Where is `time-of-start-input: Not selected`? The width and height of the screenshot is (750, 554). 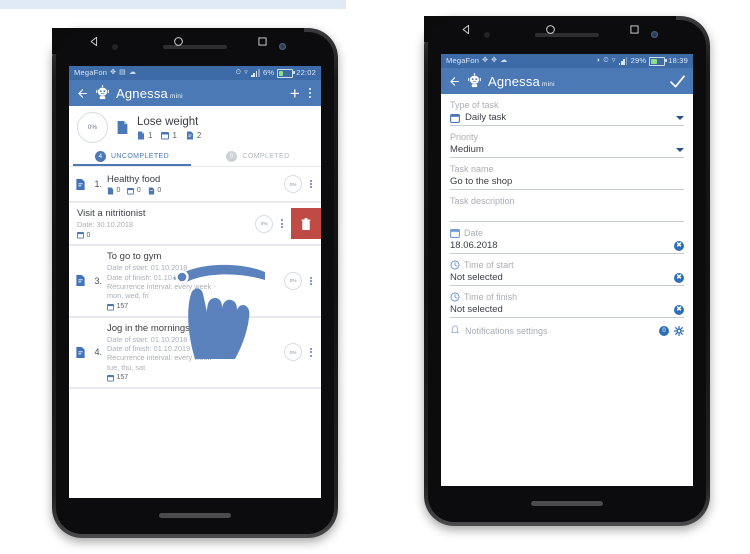 time-of-start-input: Not selected is located at coordinates (559, 277).